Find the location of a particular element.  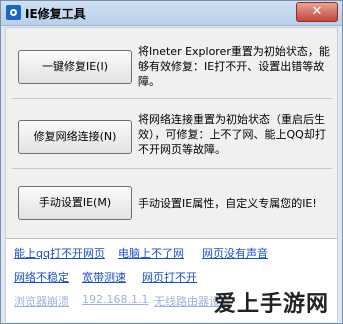

link-page-not-opening: 网页打不开 is located at coordinates (169, 277).